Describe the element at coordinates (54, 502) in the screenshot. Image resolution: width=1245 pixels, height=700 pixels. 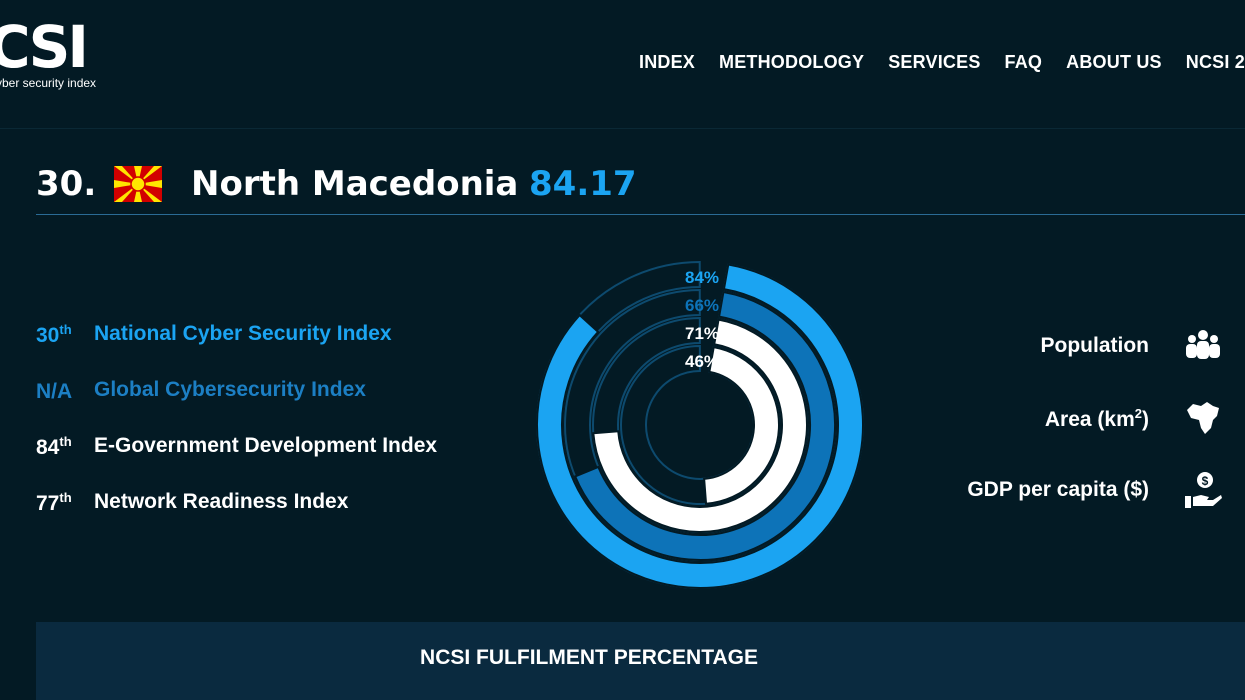
I see `index-rank: 77th` at that location.